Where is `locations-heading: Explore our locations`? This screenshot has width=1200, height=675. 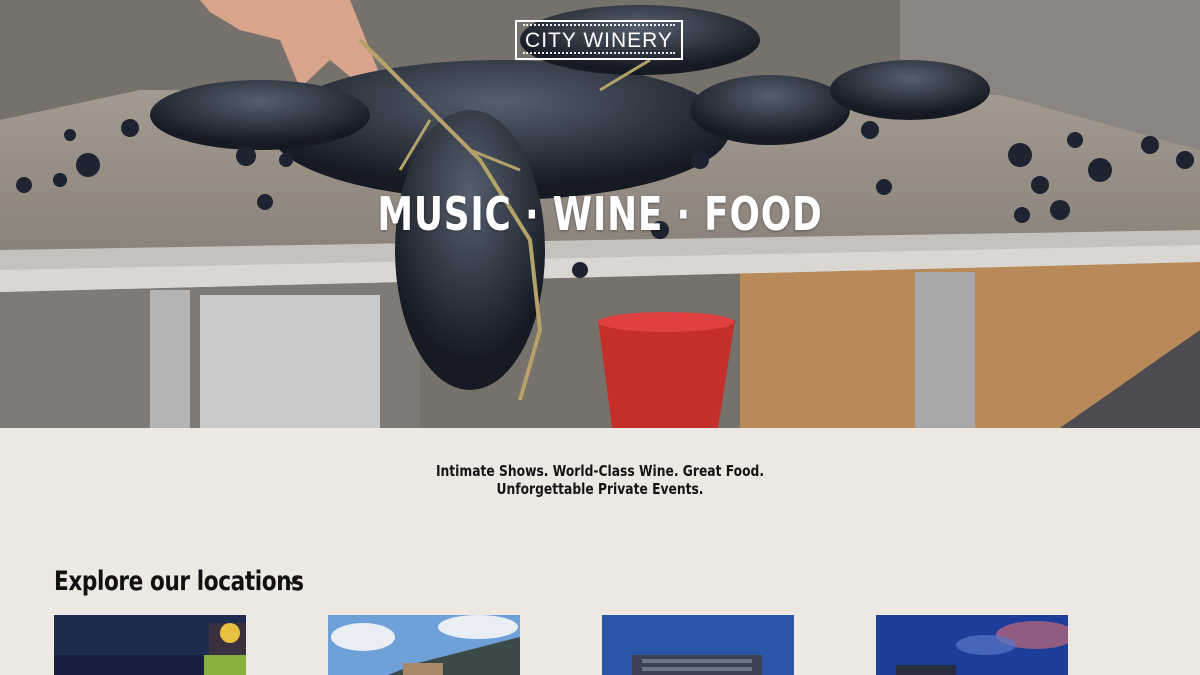 locations-heading: Explore our locations is located at coordinates (179, 581).